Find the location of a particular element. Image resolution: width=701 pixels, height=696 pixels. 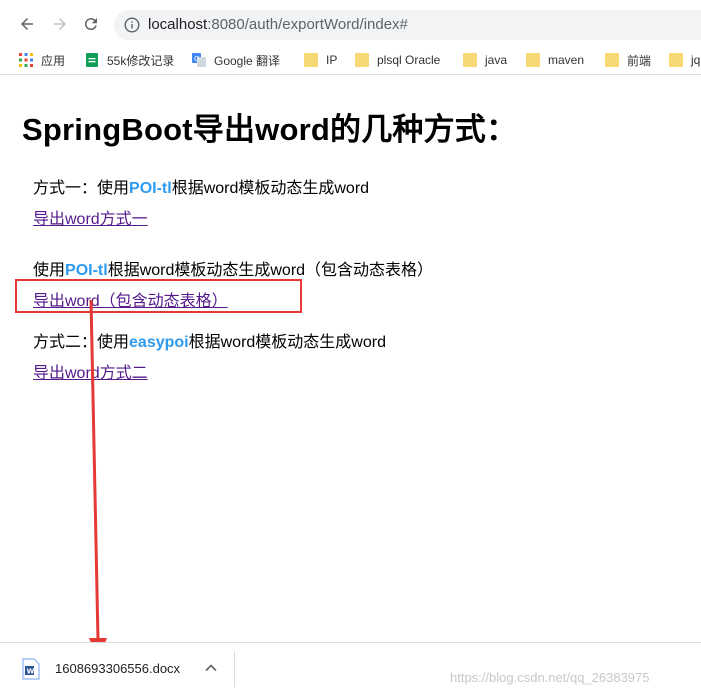

url-text: localhost:8080/auth/exportWord/index# is located at coordinates (278, 24).